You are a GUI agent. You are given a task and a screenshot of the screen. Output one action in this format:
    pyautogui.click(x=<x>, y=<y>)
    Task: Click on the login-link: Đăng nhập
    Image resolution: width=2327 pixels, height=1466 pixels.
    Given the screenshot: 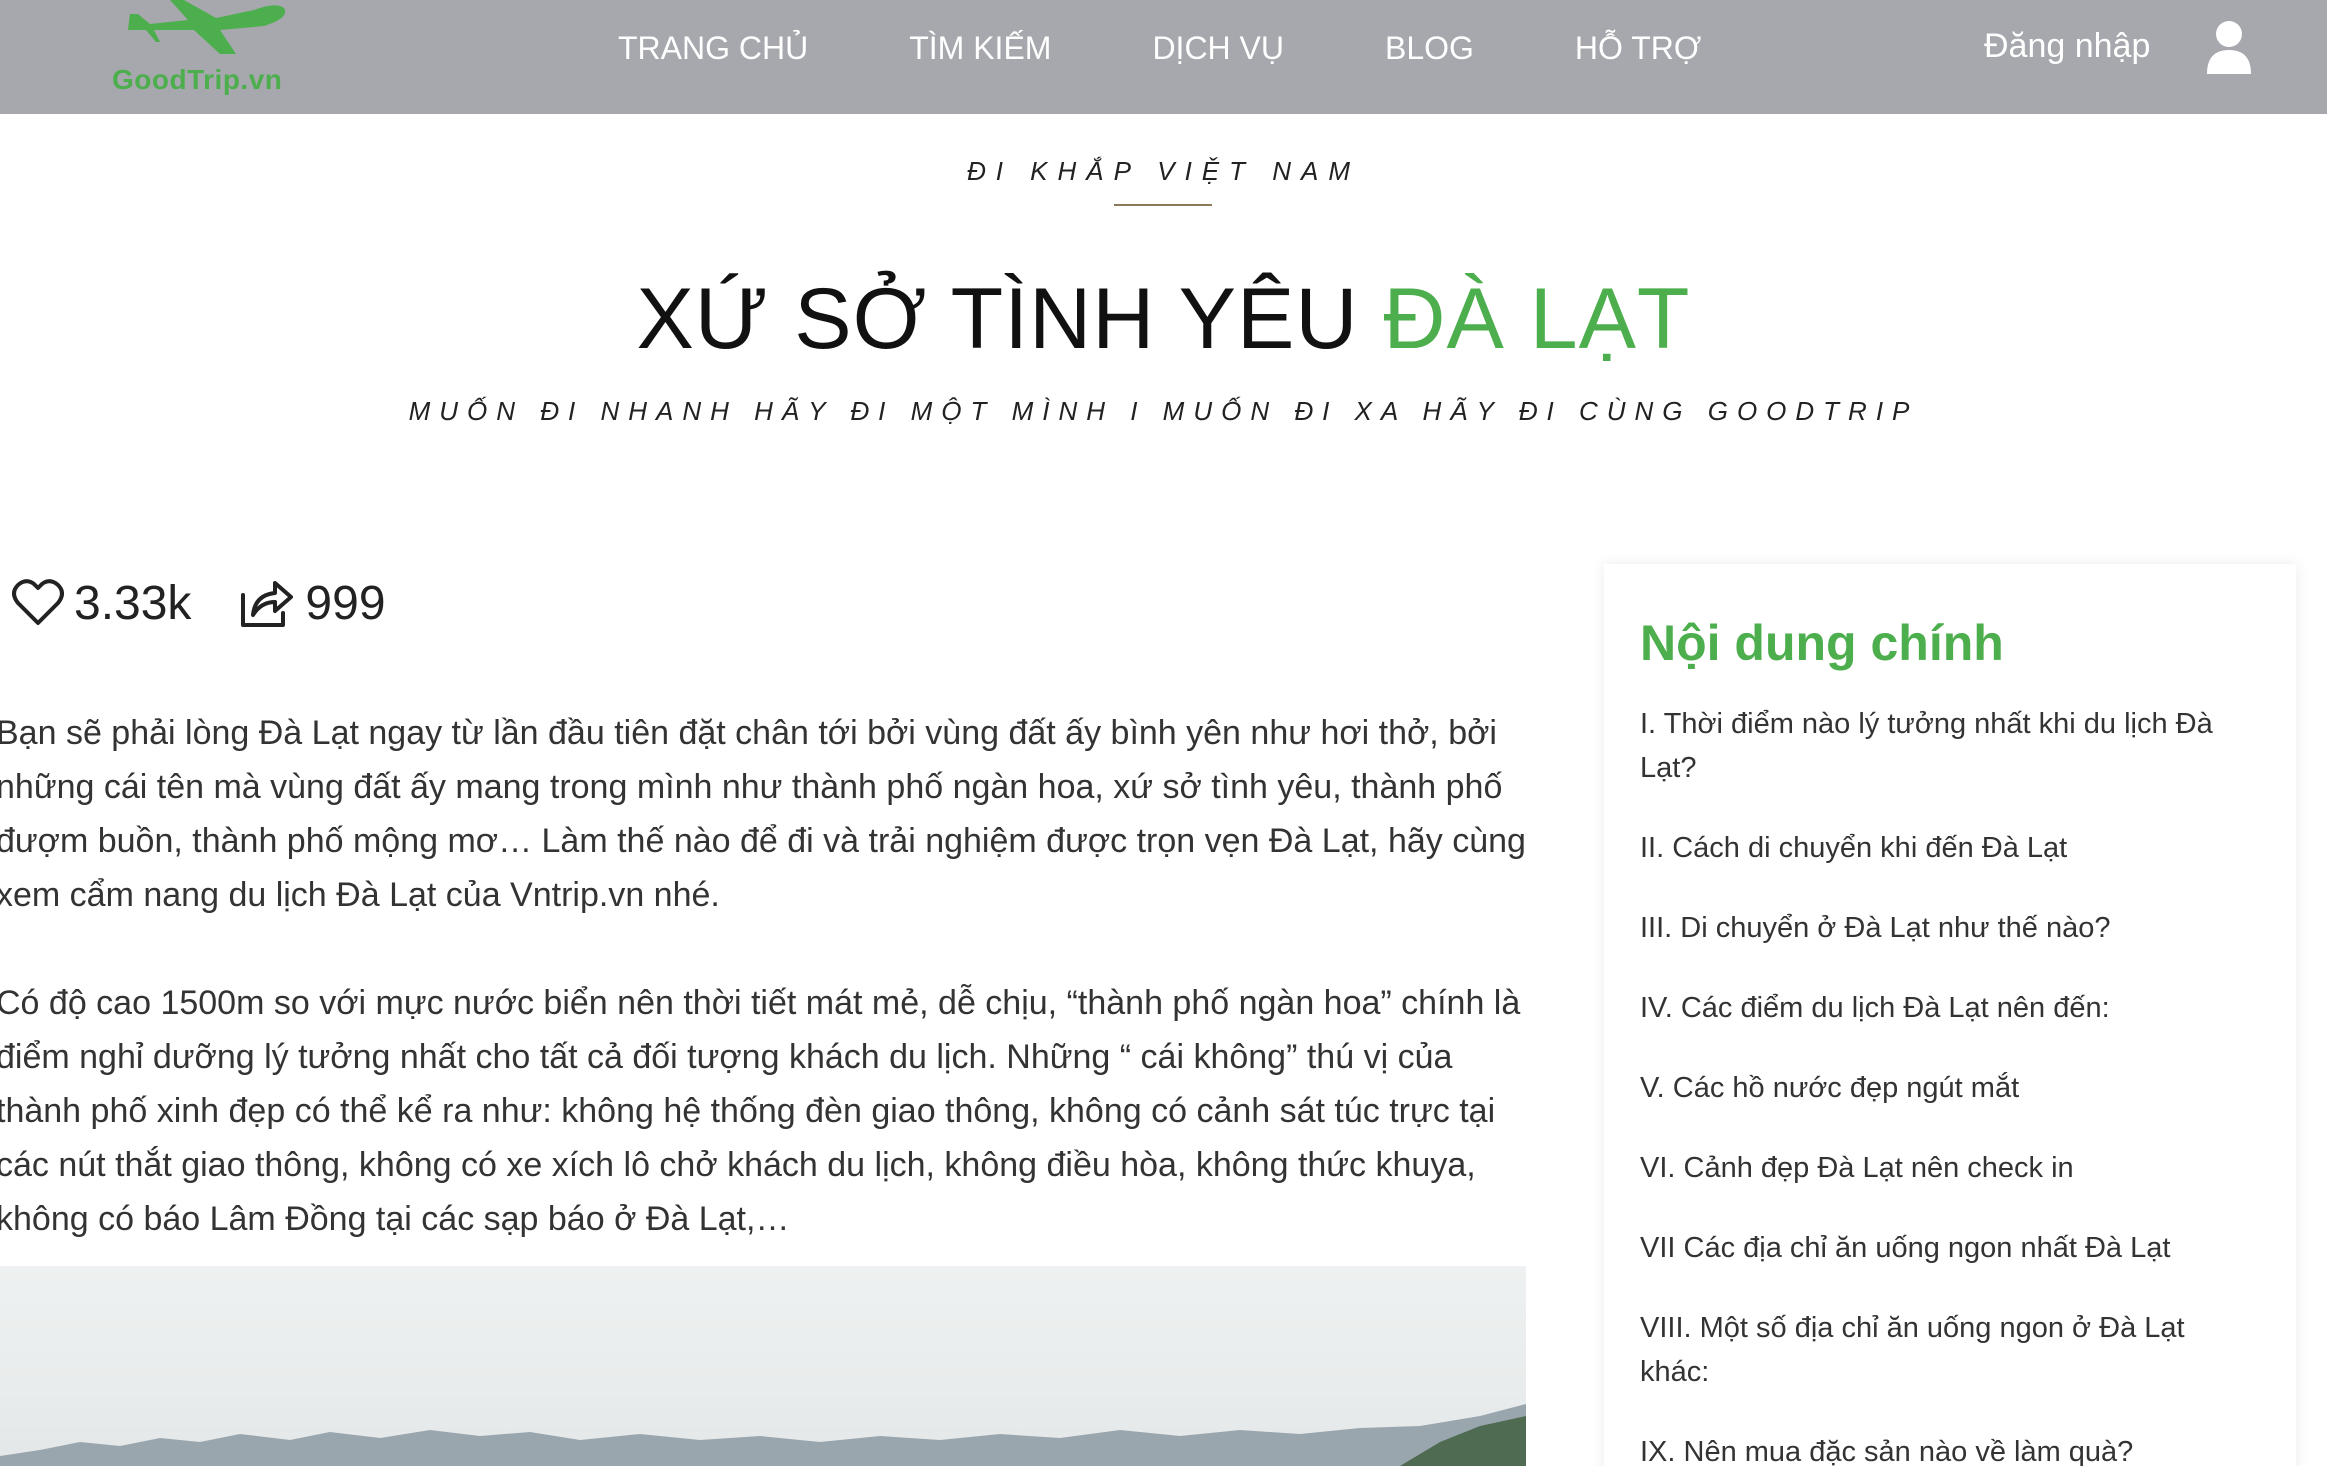 What is the action you would take?
    pyautogui.click(x=2067, y=46)
    